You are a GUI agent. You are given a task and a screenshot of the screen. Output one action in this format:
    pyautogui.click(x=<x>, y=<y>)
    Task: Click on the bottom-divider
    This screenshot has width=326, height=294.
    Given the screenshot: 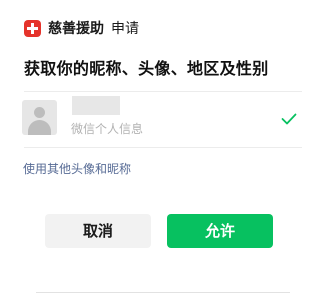 What is the action you would take?
    pyautogui.click(x=163, y=292)
    